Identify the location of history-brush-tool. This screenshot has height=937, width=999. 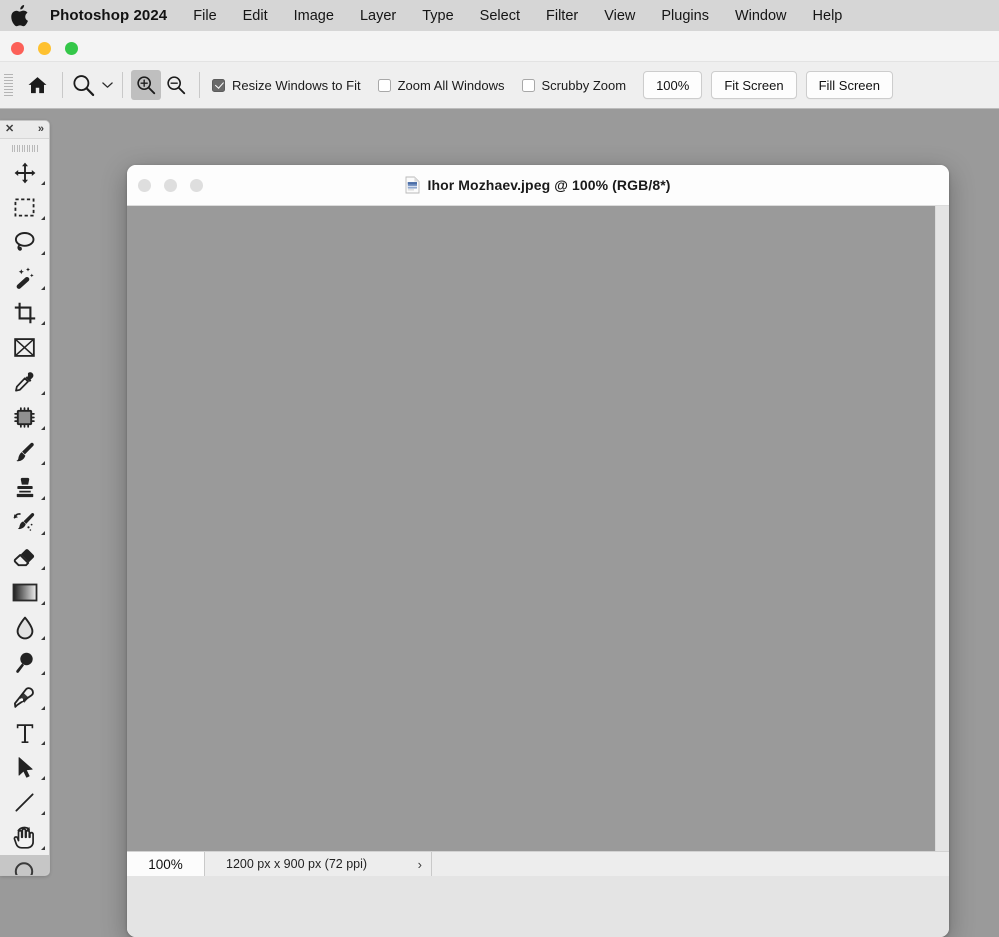
(24, 522).